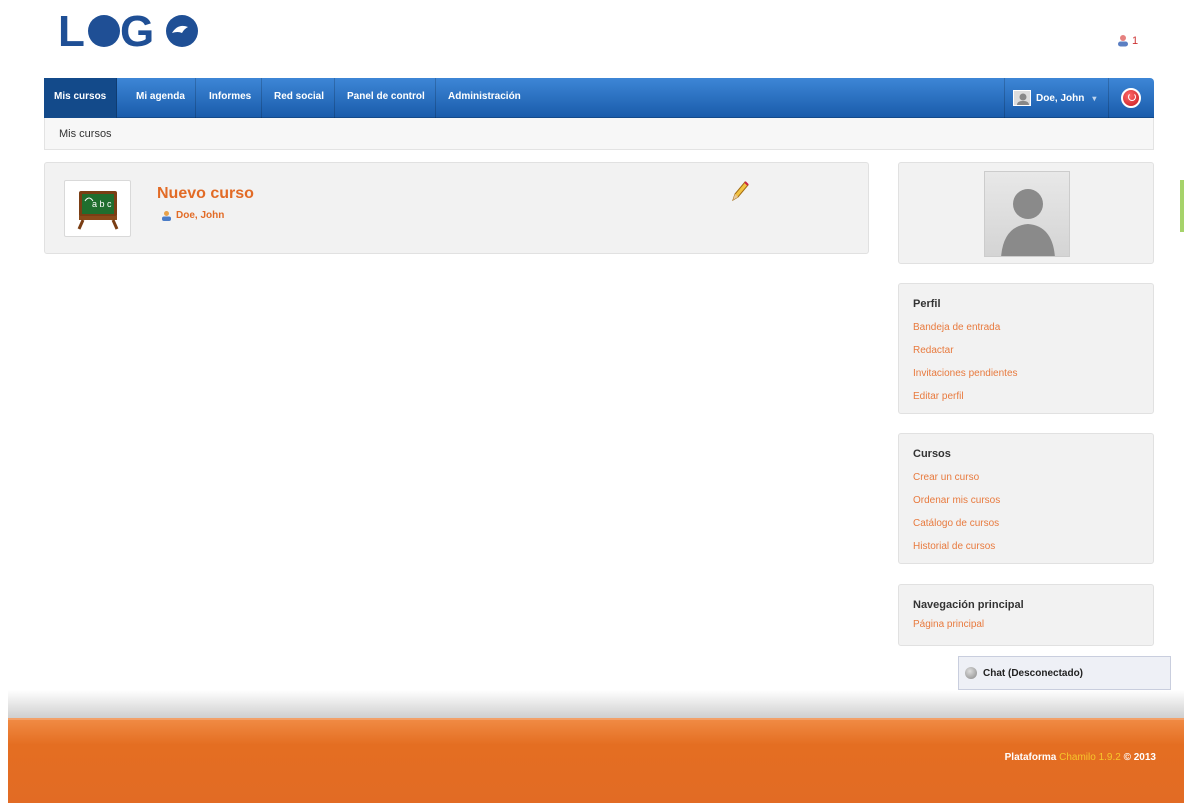 The image size is (1184, 803). What do you see at coordinates (1135, 40) in the screenshot?
I see `notification-count: 1` at bounding box center [1135, 40].